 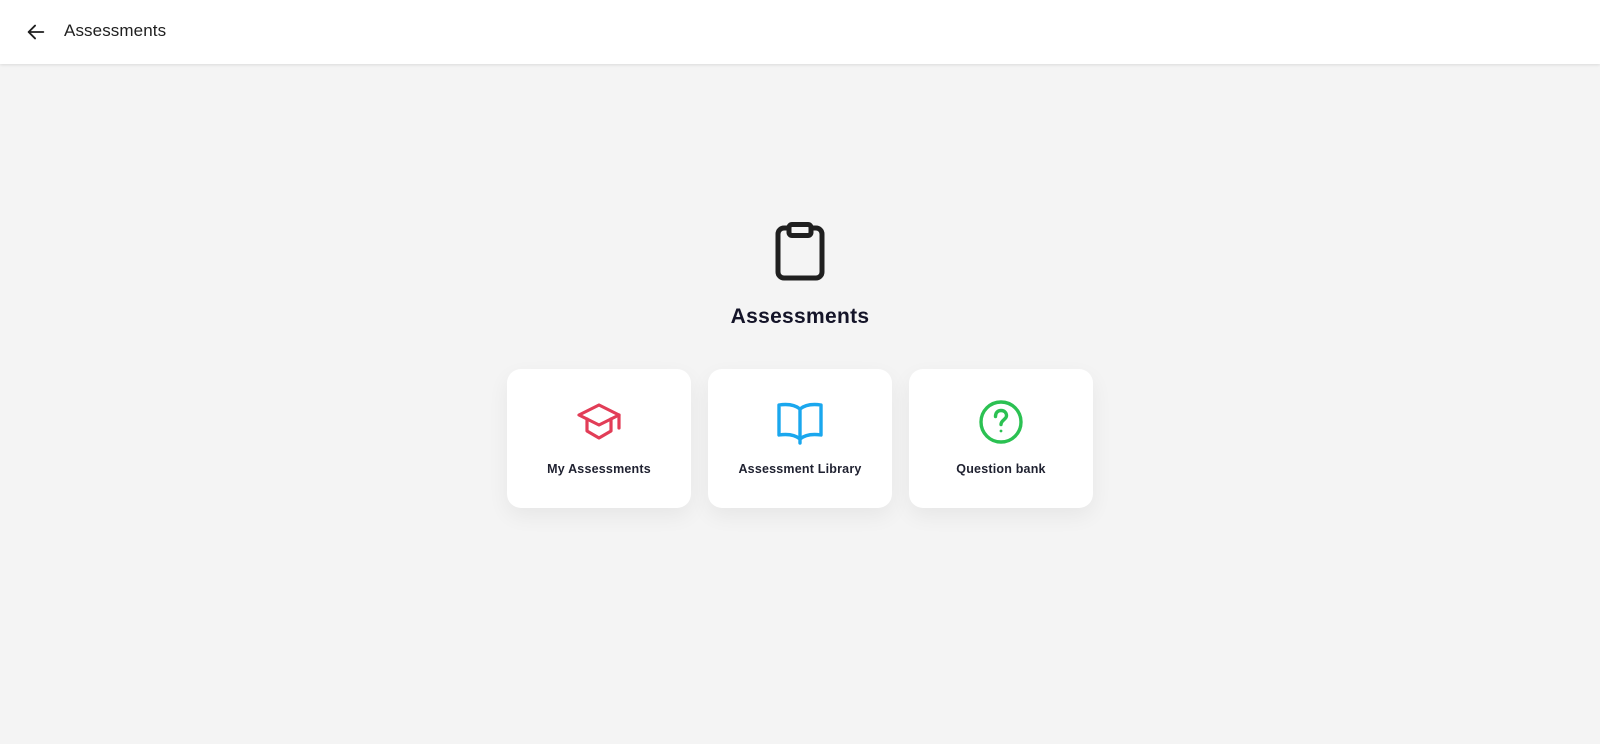 I want to click on question-bank-card: Question bank, so click(x=1001, y=438).